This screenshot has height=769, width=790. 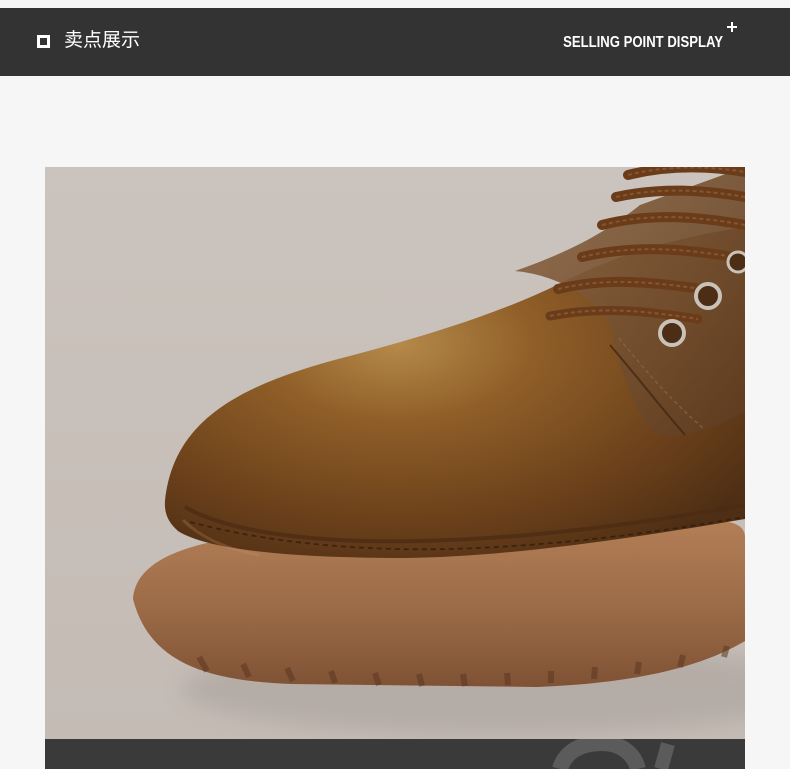 I want to click on section-title-en: SELLING POINT DISPLAY, so click(x=643, y=42).